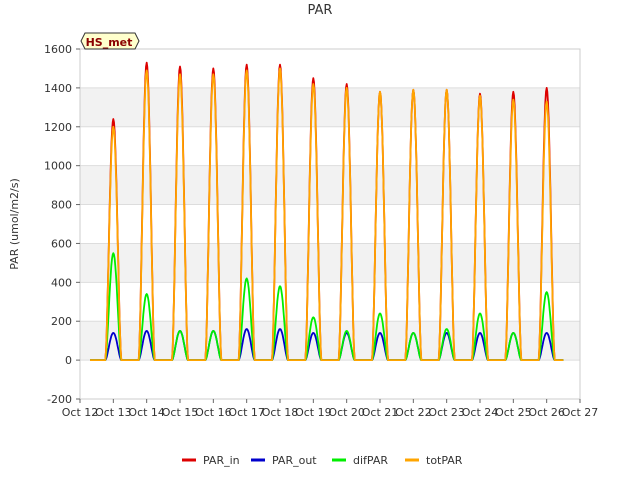 The image size is (640, 480). What do you see at coordinates (446, 412) in the screenshot?
I see `x-tick-label: Oct 23` at bounding box center [446, 412].